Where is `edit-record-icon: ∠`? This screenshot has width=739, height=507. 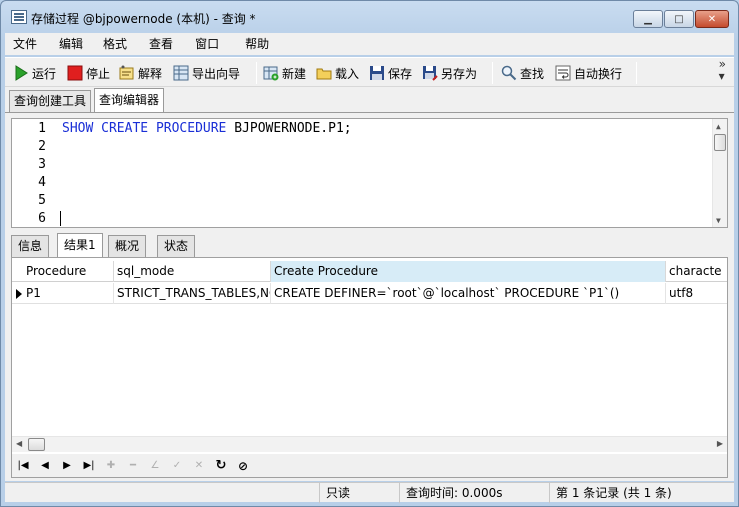 edit-record-icon: ∠ is located at coordinates (155, 465).